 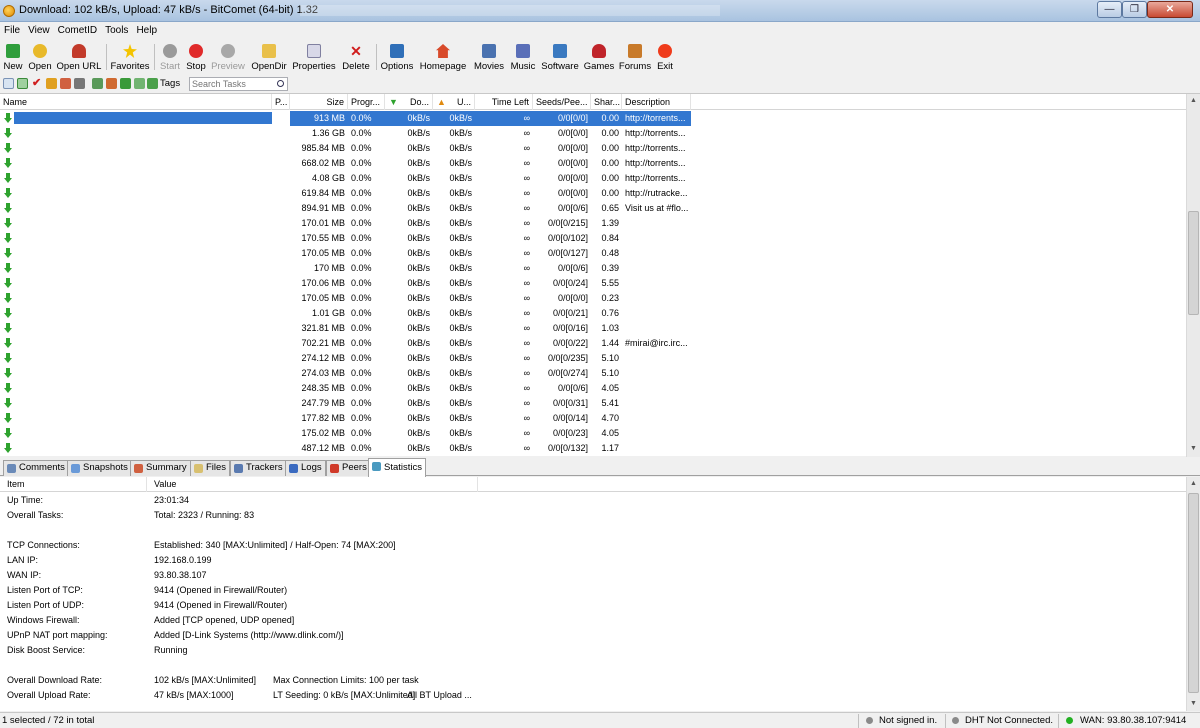 What do you see at coordinates (111, 83) in the screenshot?
I see `pause-filter-icon` at bounding box center [111, 83].